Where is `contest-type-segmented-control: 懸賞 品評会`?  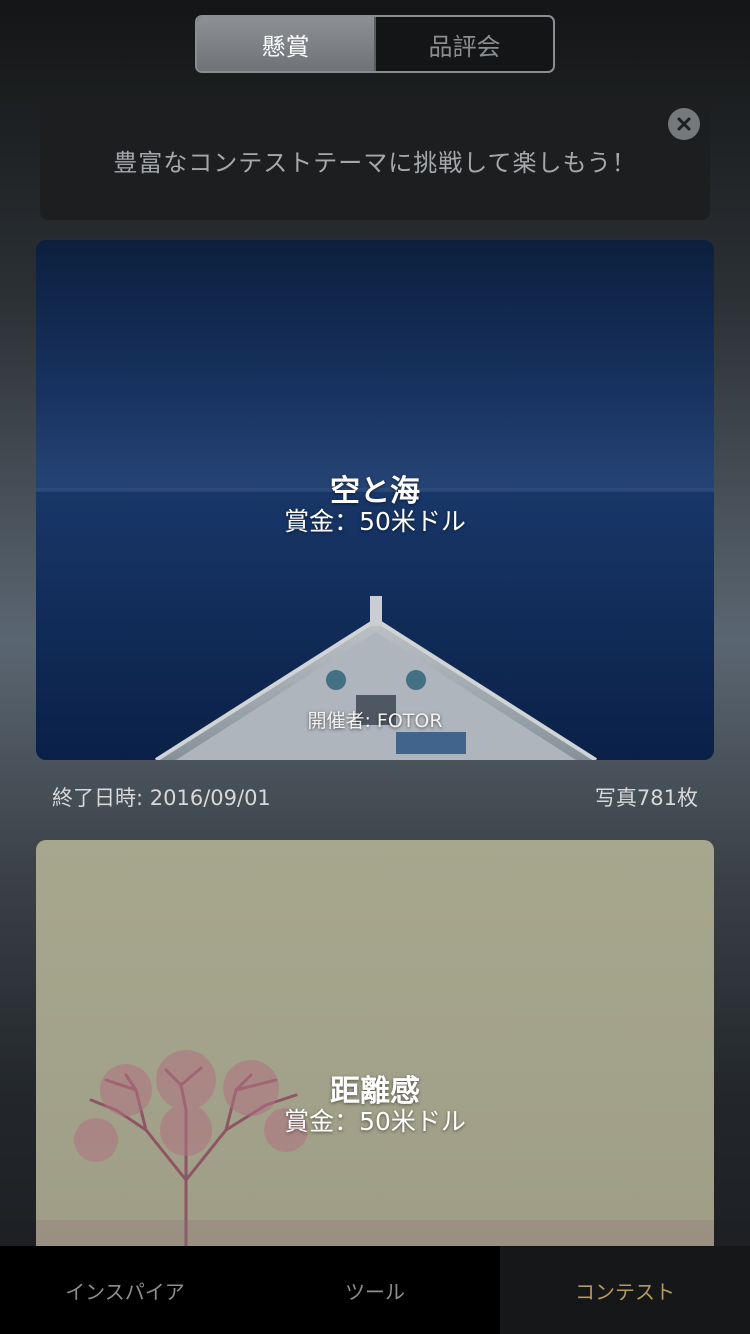 contest-type-segmented-control: 懸賞 品評会 is located at coordinates (375, 44).